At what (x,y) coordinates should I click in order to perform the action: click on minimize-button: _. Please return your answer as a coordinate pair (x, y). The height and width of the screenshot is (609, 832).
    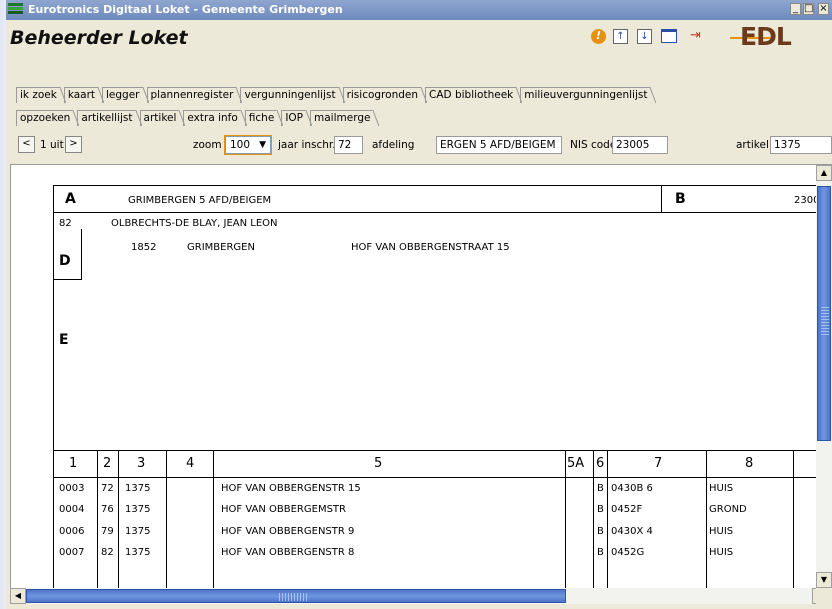
    Looking at the image, I should click on (795, 10).